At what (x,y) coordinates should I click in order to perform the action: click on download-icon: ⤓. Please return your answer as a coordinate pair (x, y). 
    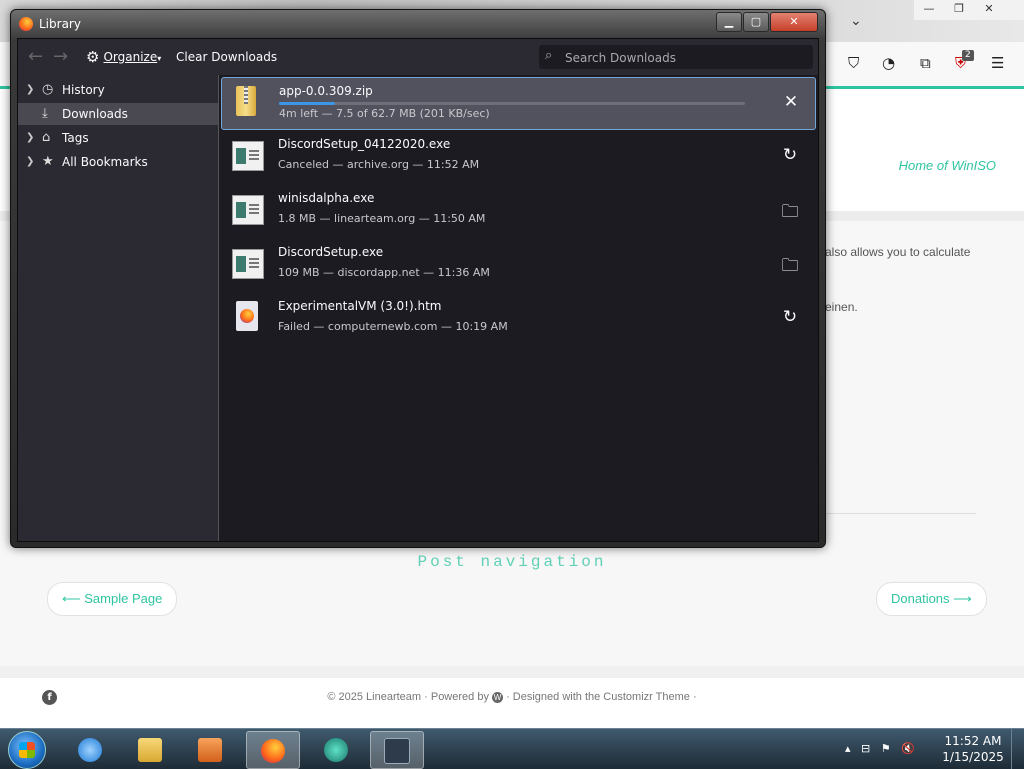
    Looking at the image, I should click on (45, 113).